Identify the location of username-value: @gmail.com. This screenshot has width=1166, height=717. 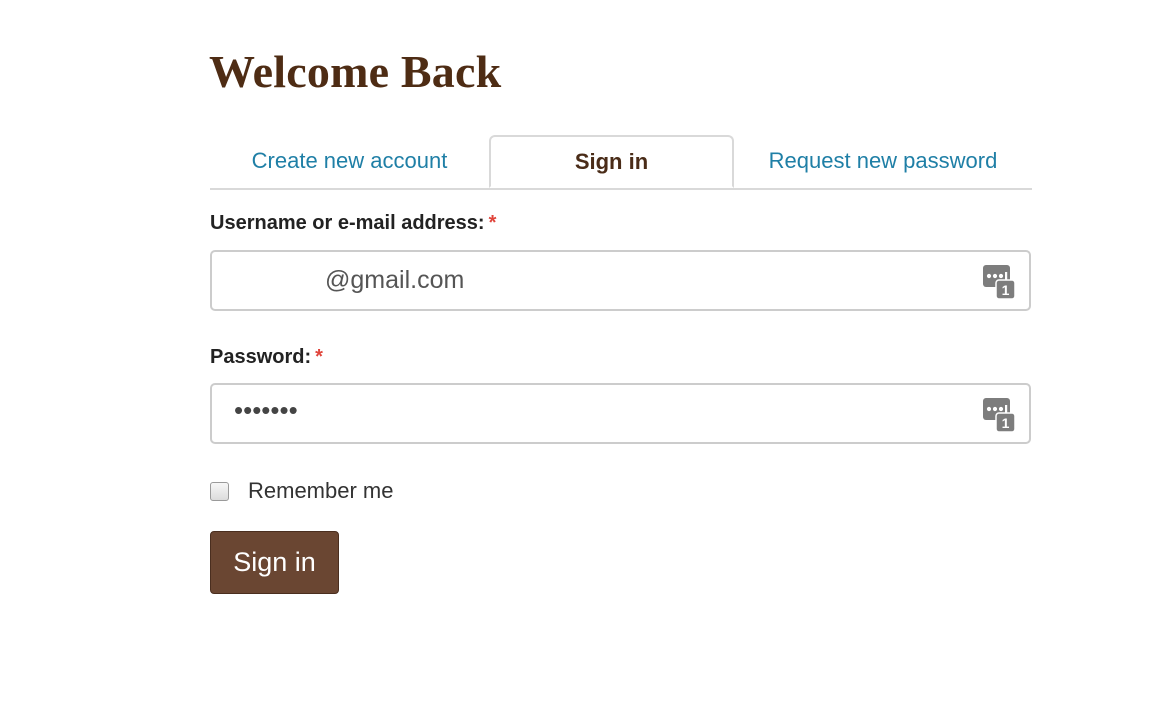
(395, 280).